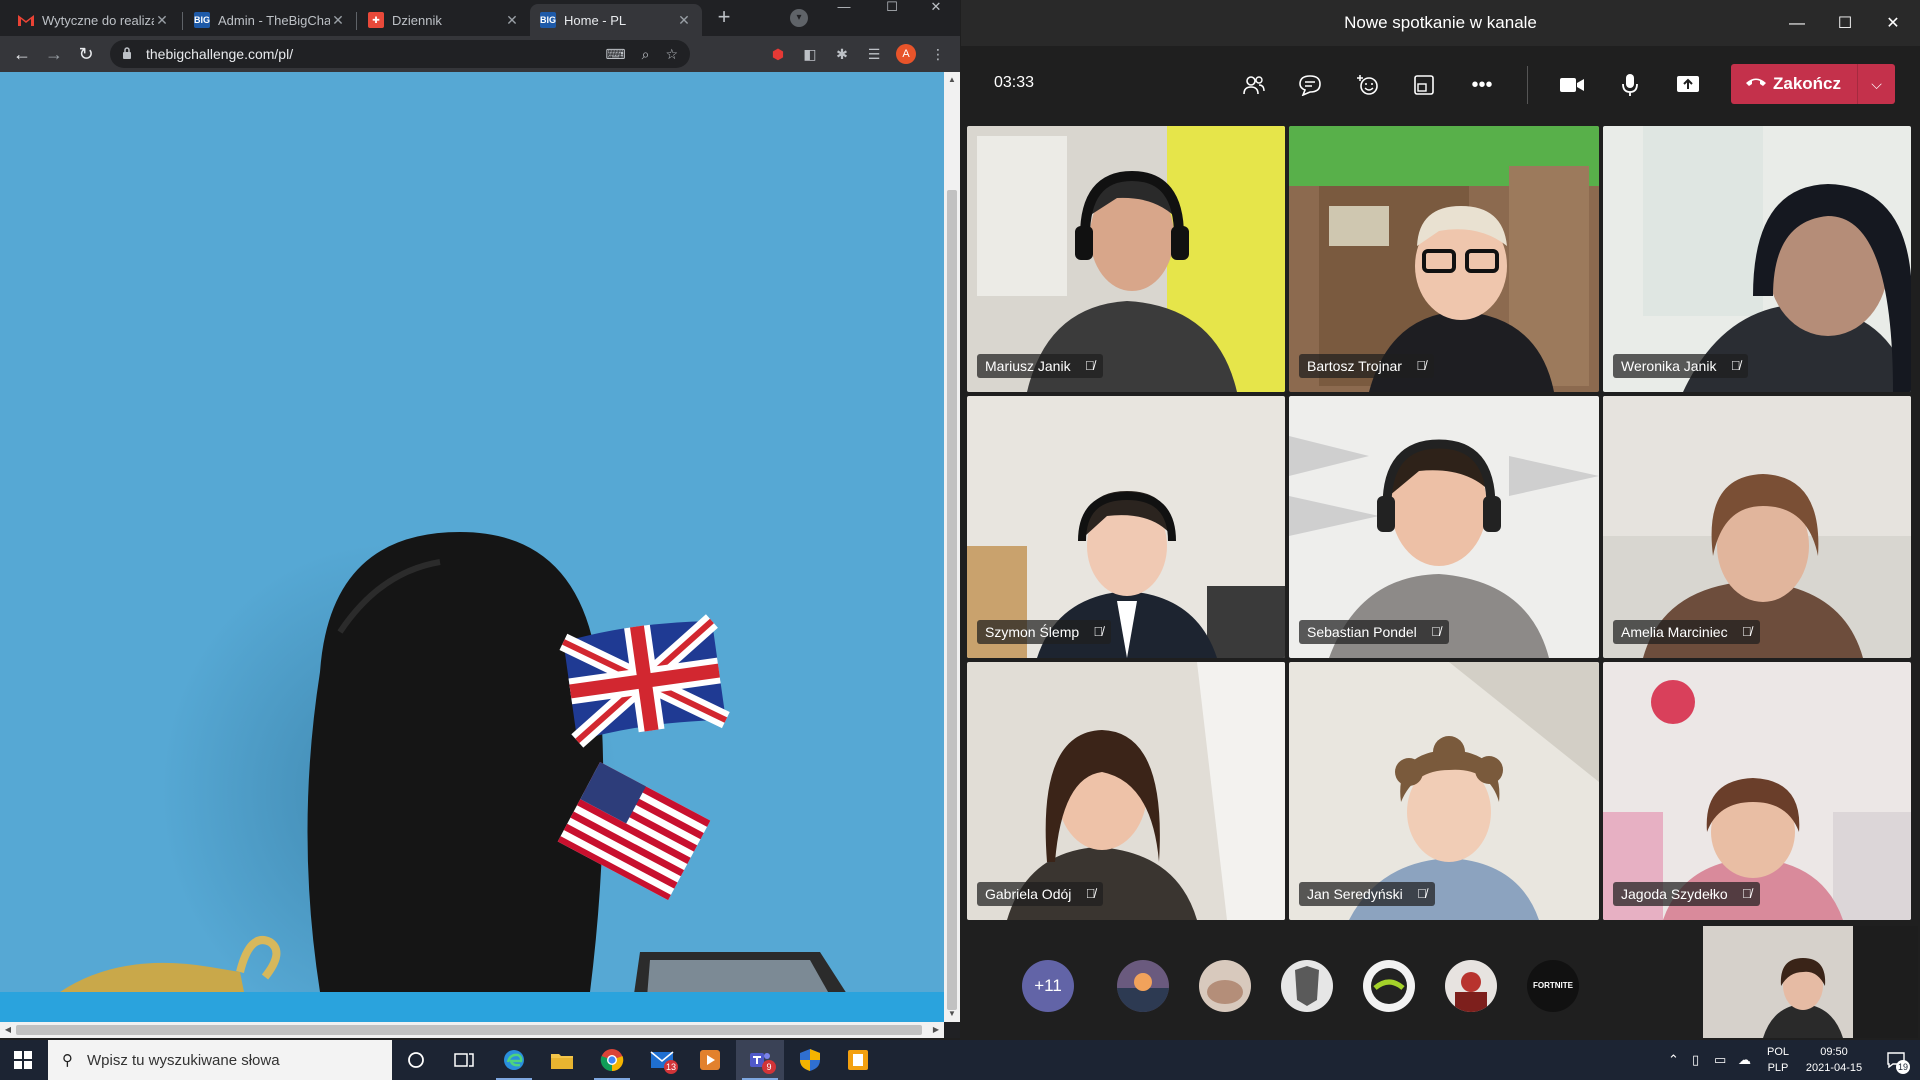  I want to click on tab-gmail: Wytyczne do realizac ✕, so click(94, 20).